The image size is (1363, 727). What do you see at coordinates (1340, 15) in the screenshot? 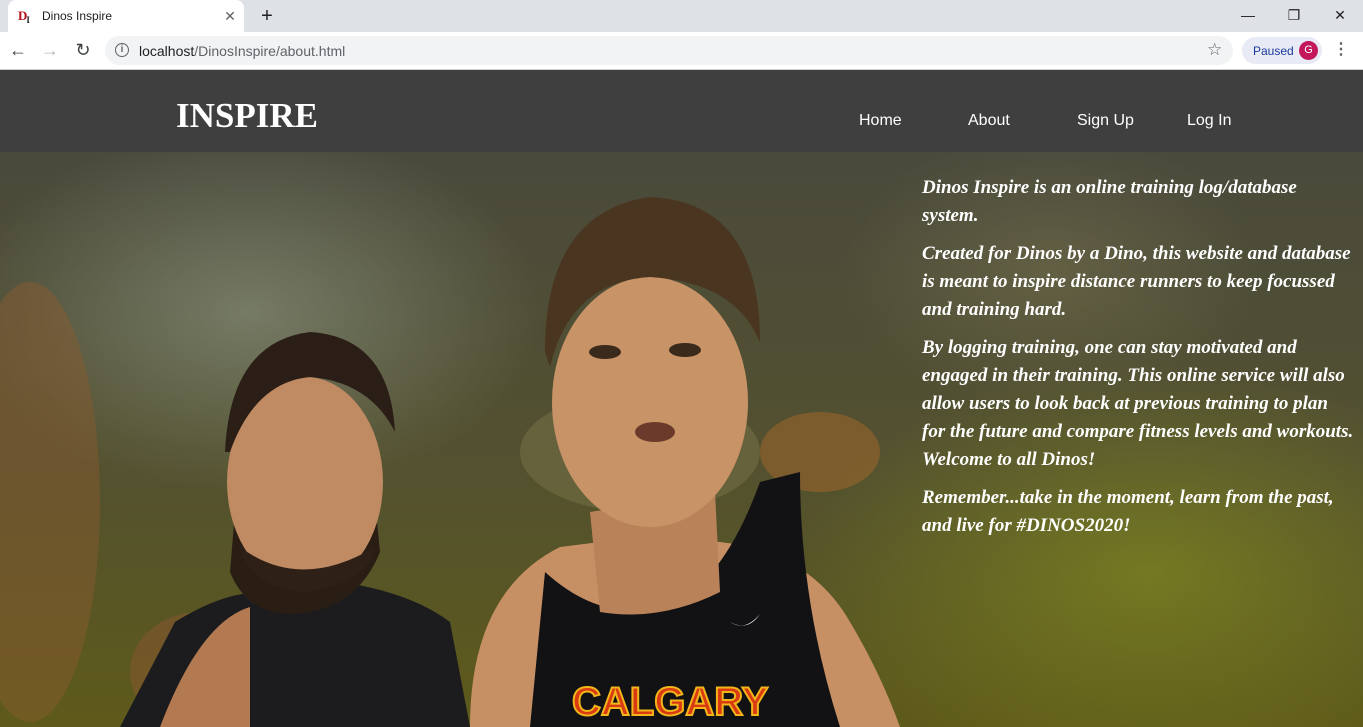
I see `window-close-icon: ✕` at bounding box center [1340, 15].